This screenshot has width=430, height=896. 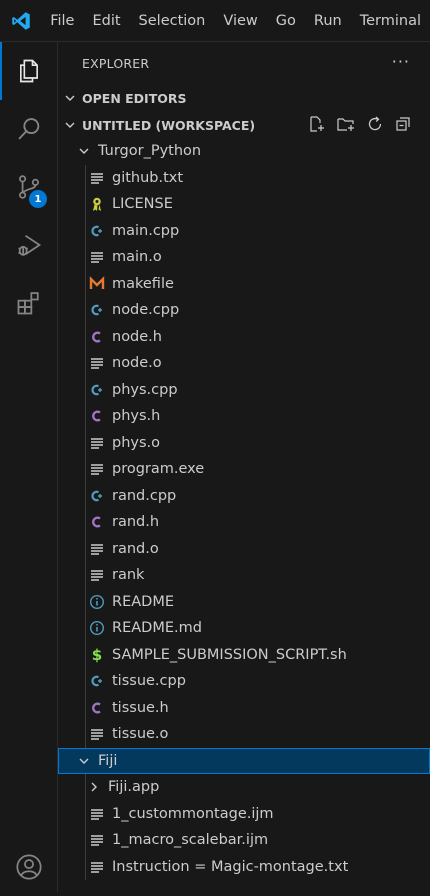 What do you see at coordinates (244, 707) in the screenshot?
I see `tree-file: tissue.h` at bounding box center [244, 707].